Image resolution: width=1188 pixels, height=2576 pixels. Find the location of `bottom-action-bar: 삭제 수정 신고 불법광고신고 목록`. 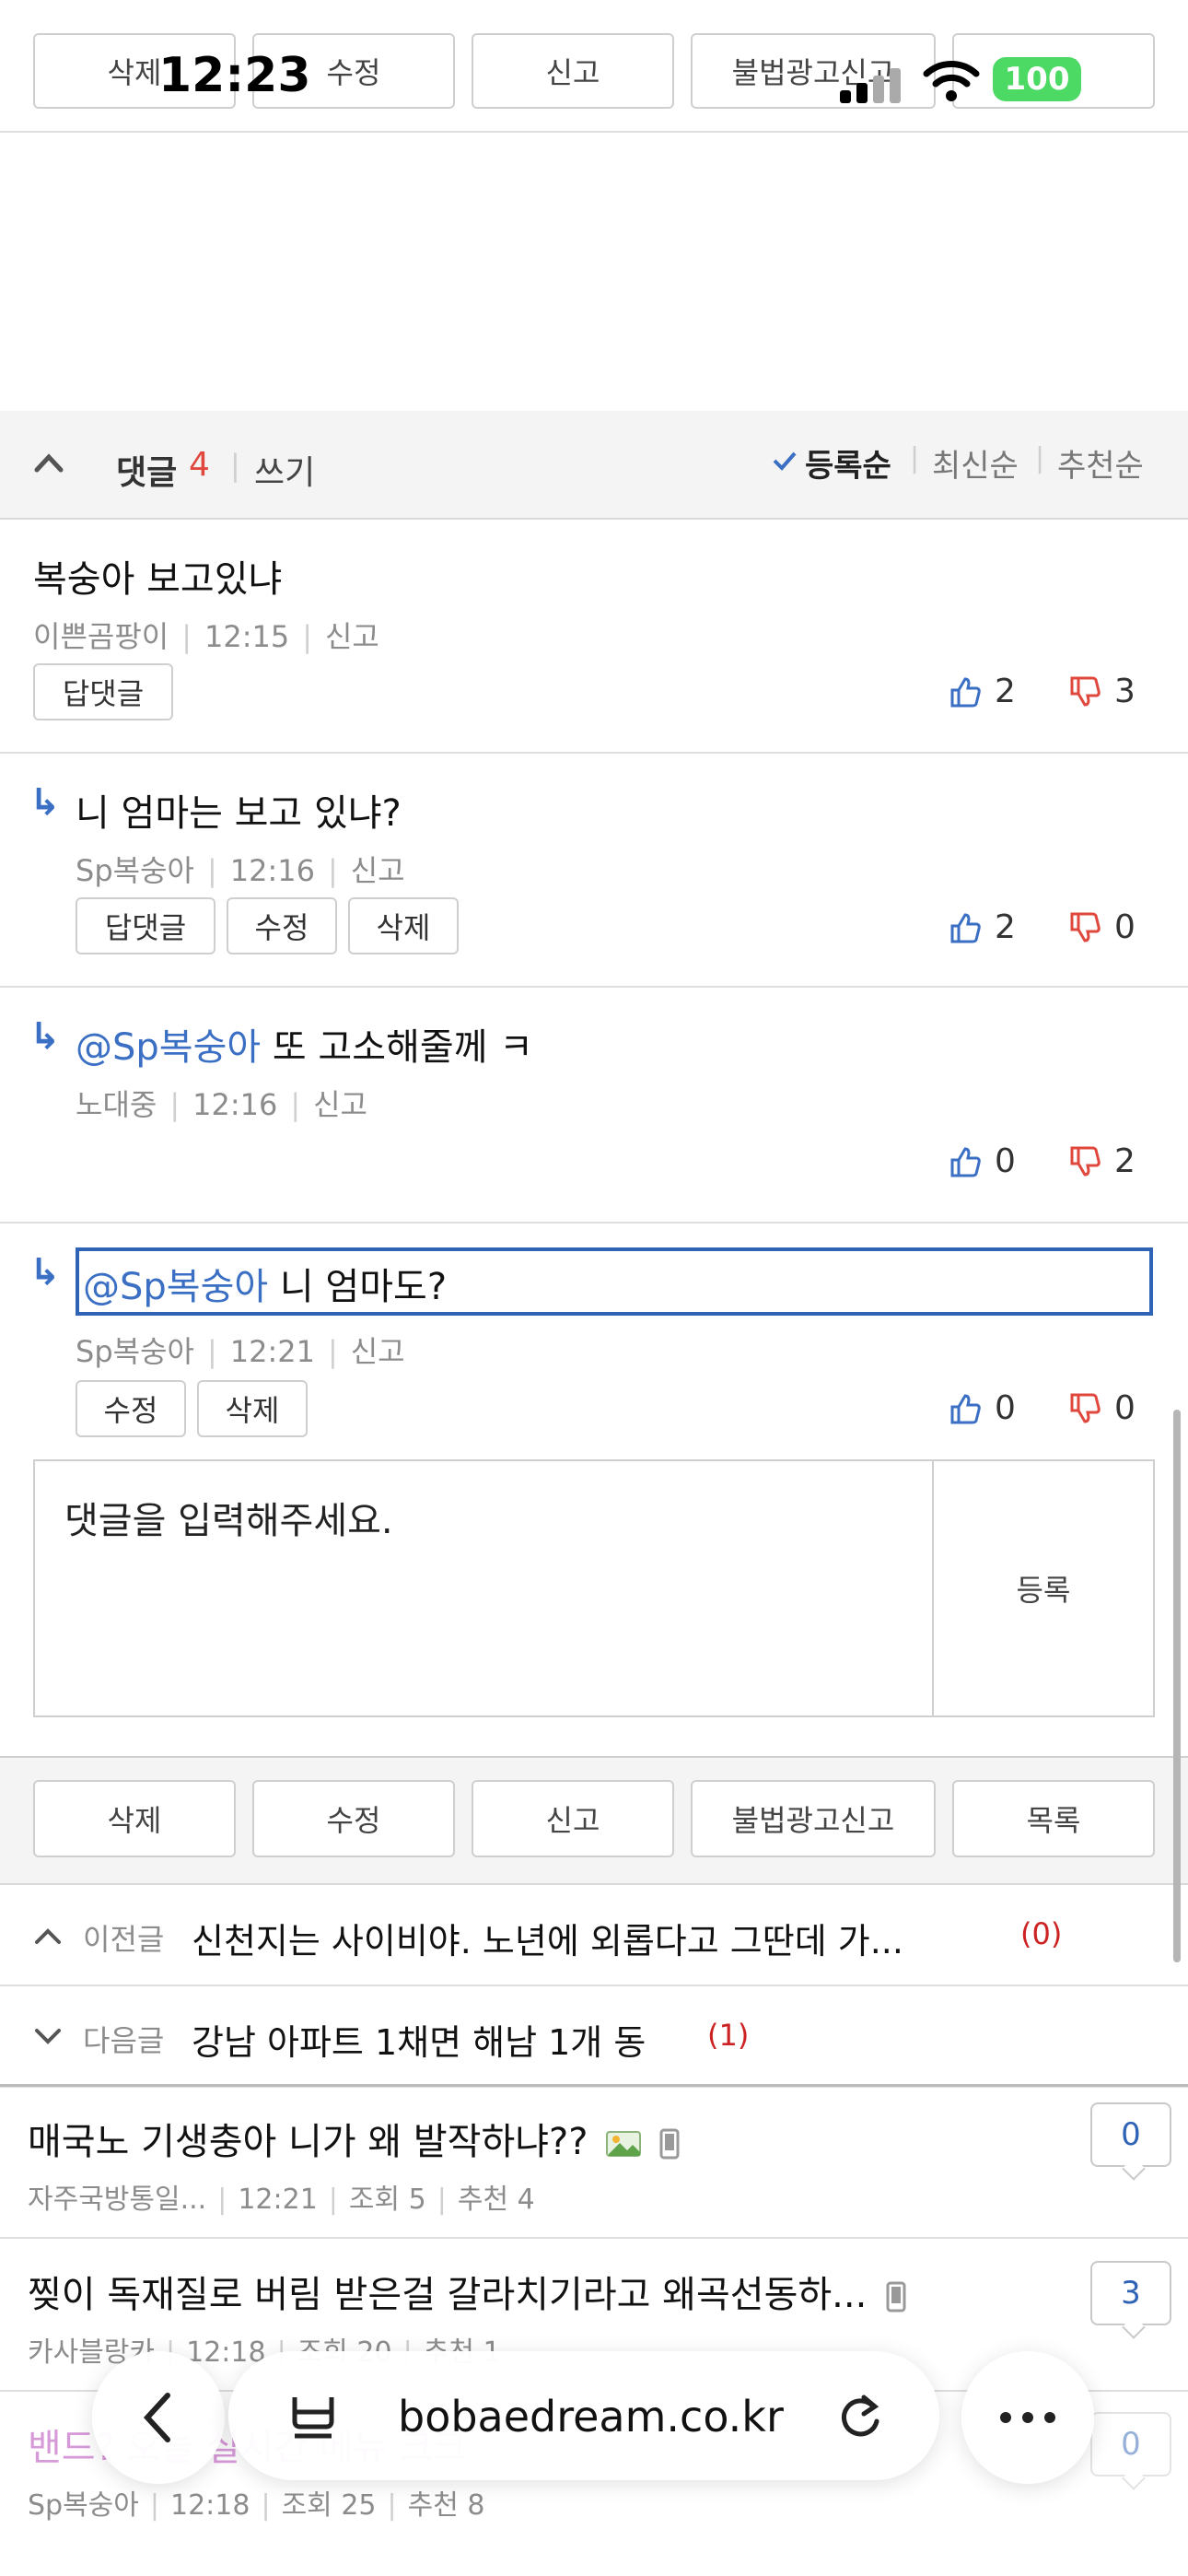

bottom-action-bar: 삭제 수정 신고 불법광고신고 목록 is located at coordinates (594, 1820).